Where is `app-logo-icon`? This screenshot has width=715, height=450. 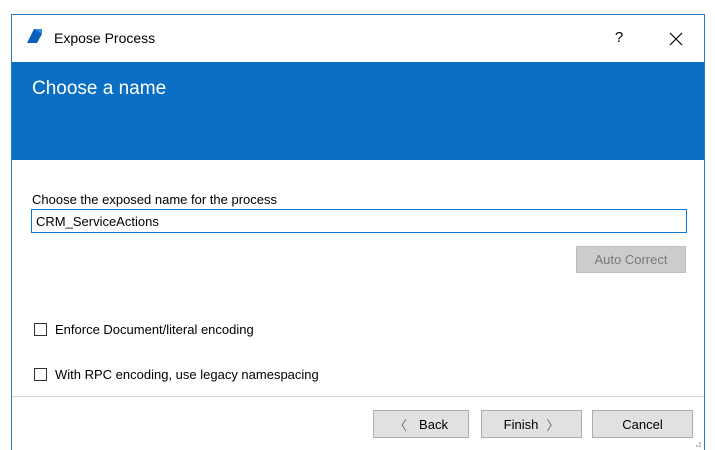
app-logo-icon is located at coordinates (34, 36).